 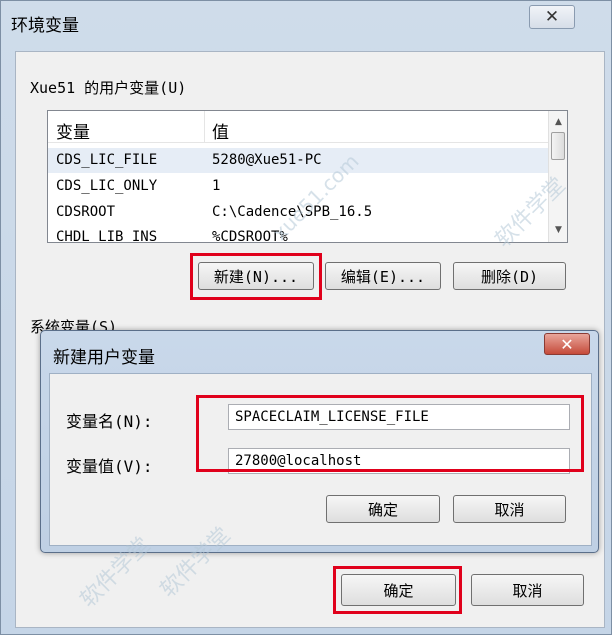 I want to click on column-header-variable: 变量, so click(x=73, y=130).